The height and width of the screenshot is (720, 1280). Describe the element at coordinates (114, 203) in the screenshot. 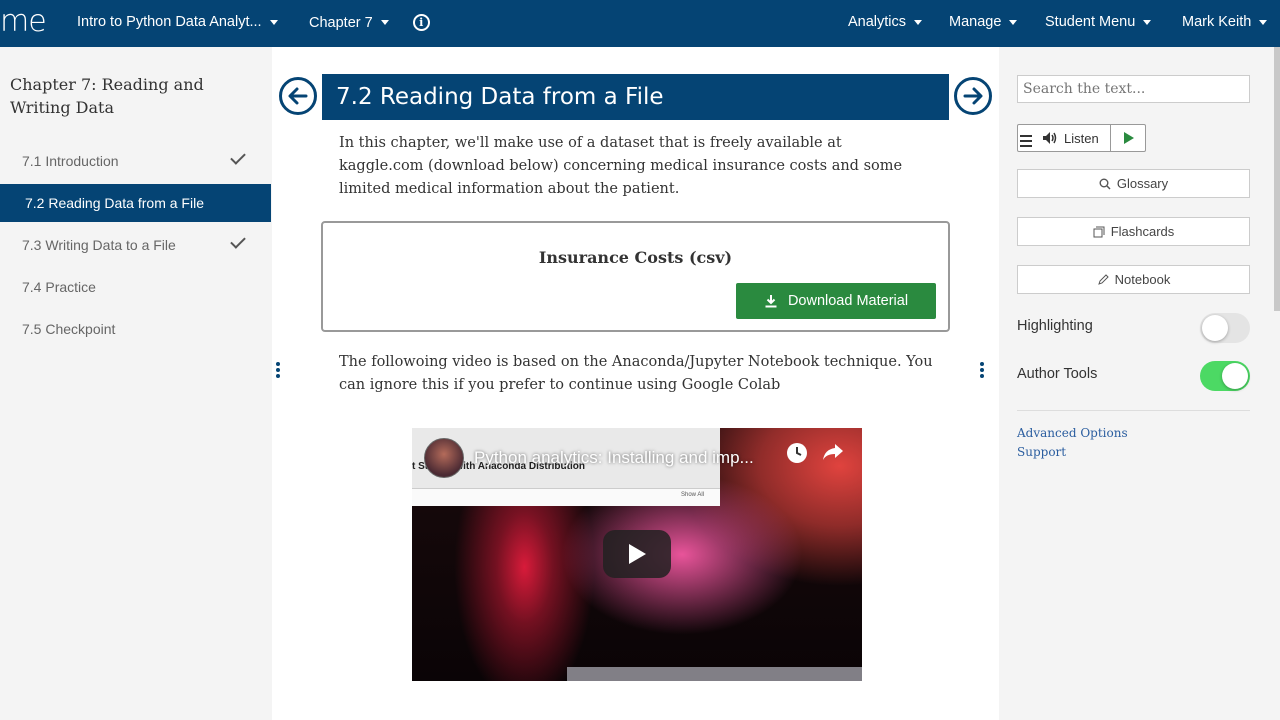

I see `toc-item-label: 7.2 Reading Data from a File` at that location.